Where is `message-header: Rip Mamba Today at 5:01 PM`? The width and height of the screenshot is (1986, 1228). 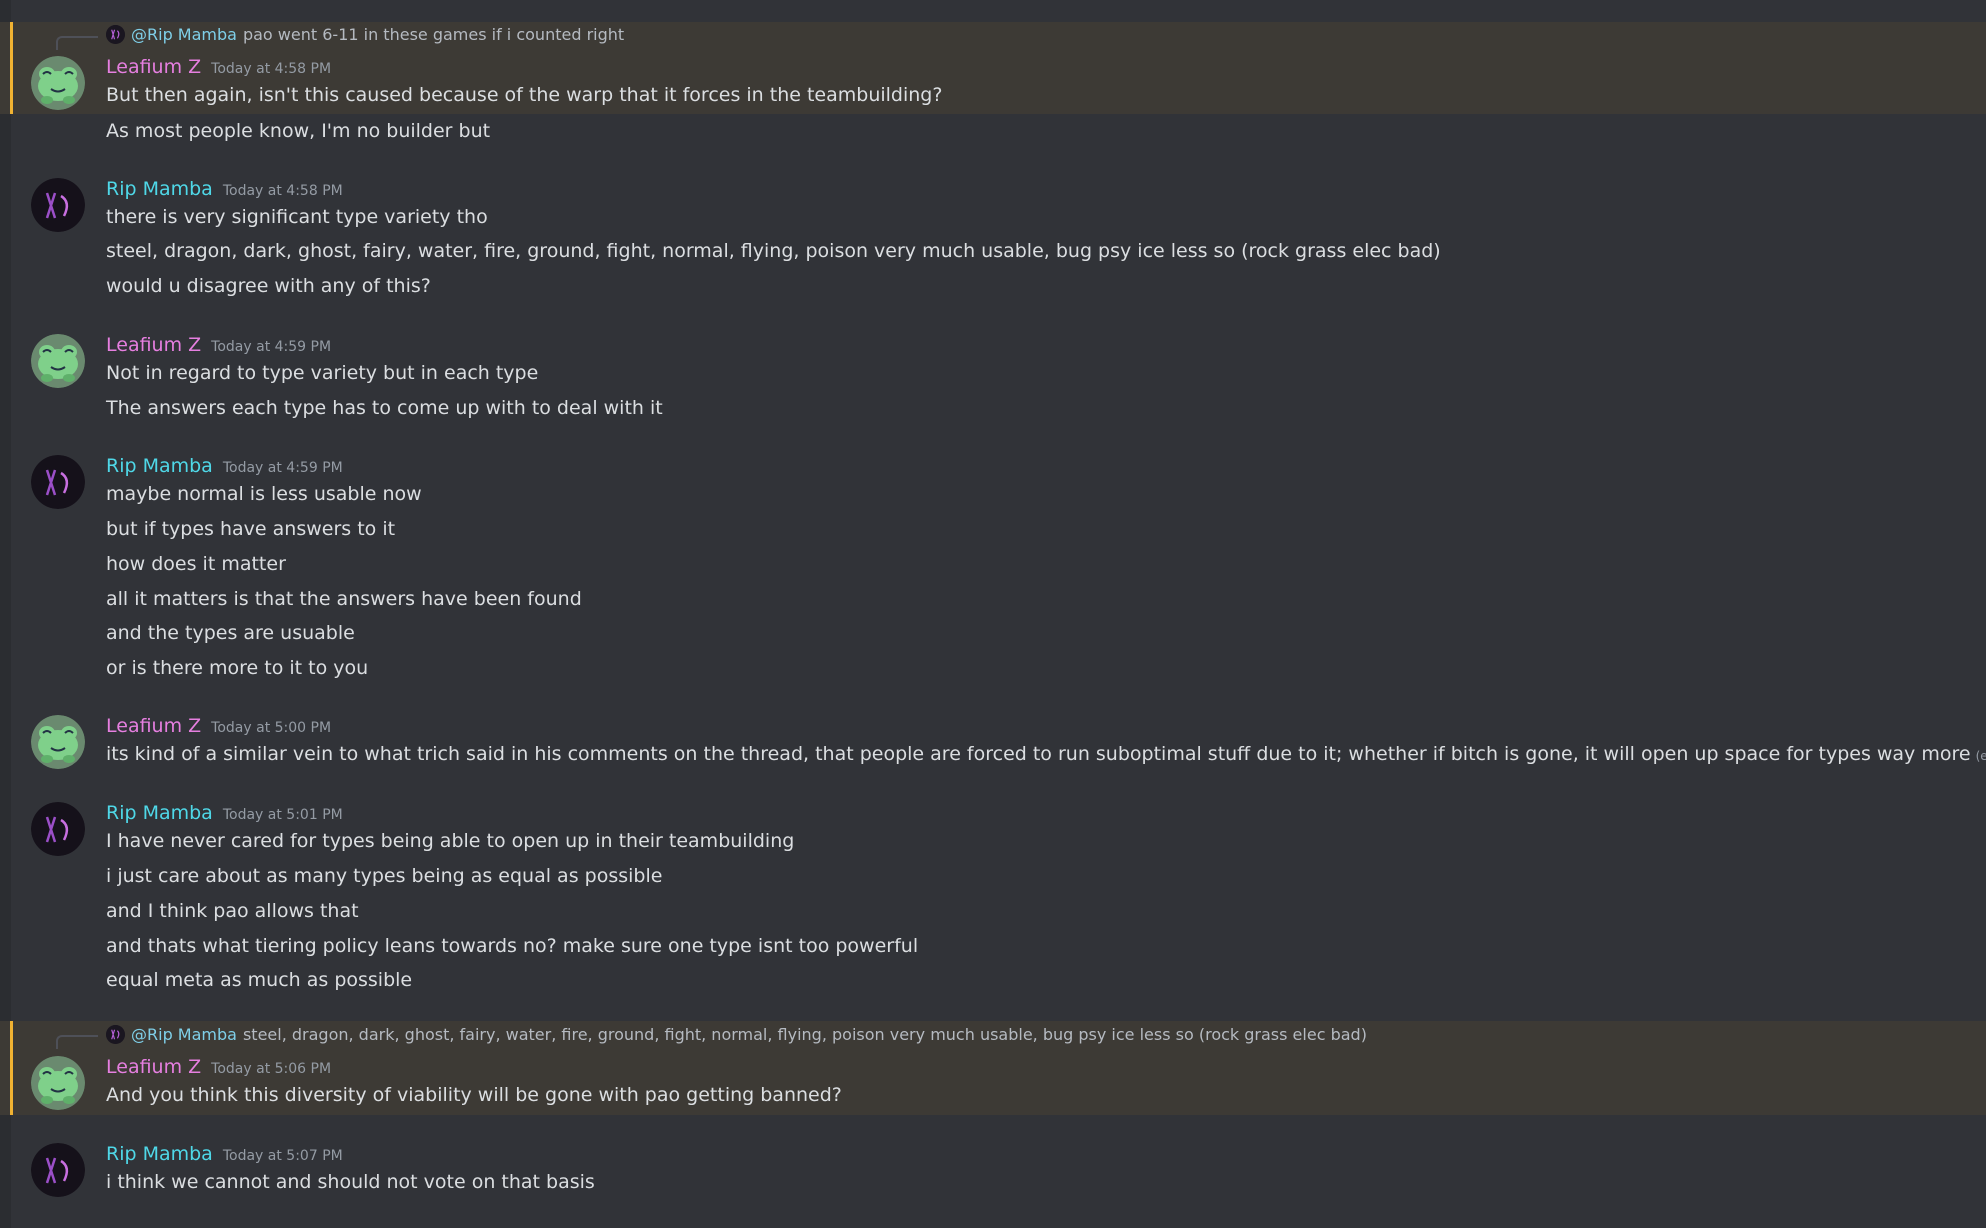 message-header: Rip Mamba Today at 5:01 PM is located at coordinates (224, 813).